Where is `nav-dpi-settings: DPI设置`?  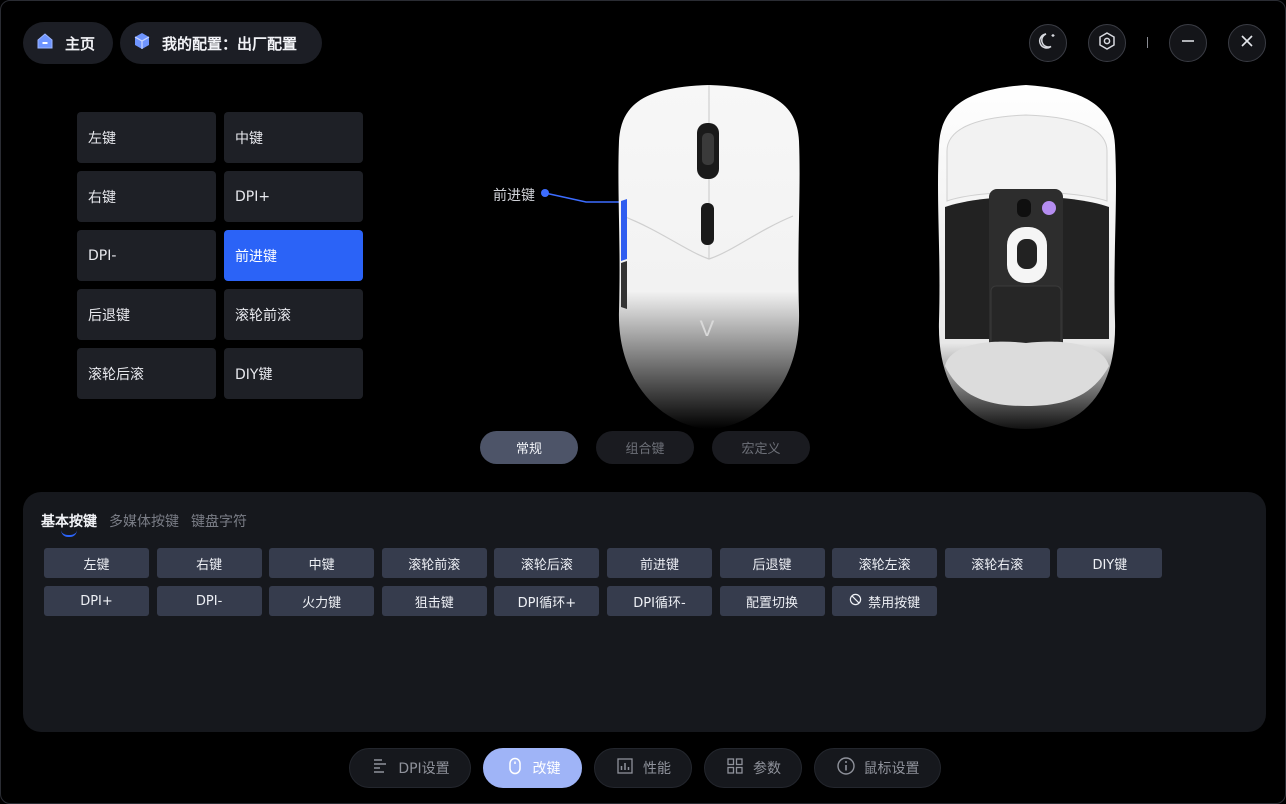 nav-dpi-settings: DPI设置 is located at coordinates (410, 768).